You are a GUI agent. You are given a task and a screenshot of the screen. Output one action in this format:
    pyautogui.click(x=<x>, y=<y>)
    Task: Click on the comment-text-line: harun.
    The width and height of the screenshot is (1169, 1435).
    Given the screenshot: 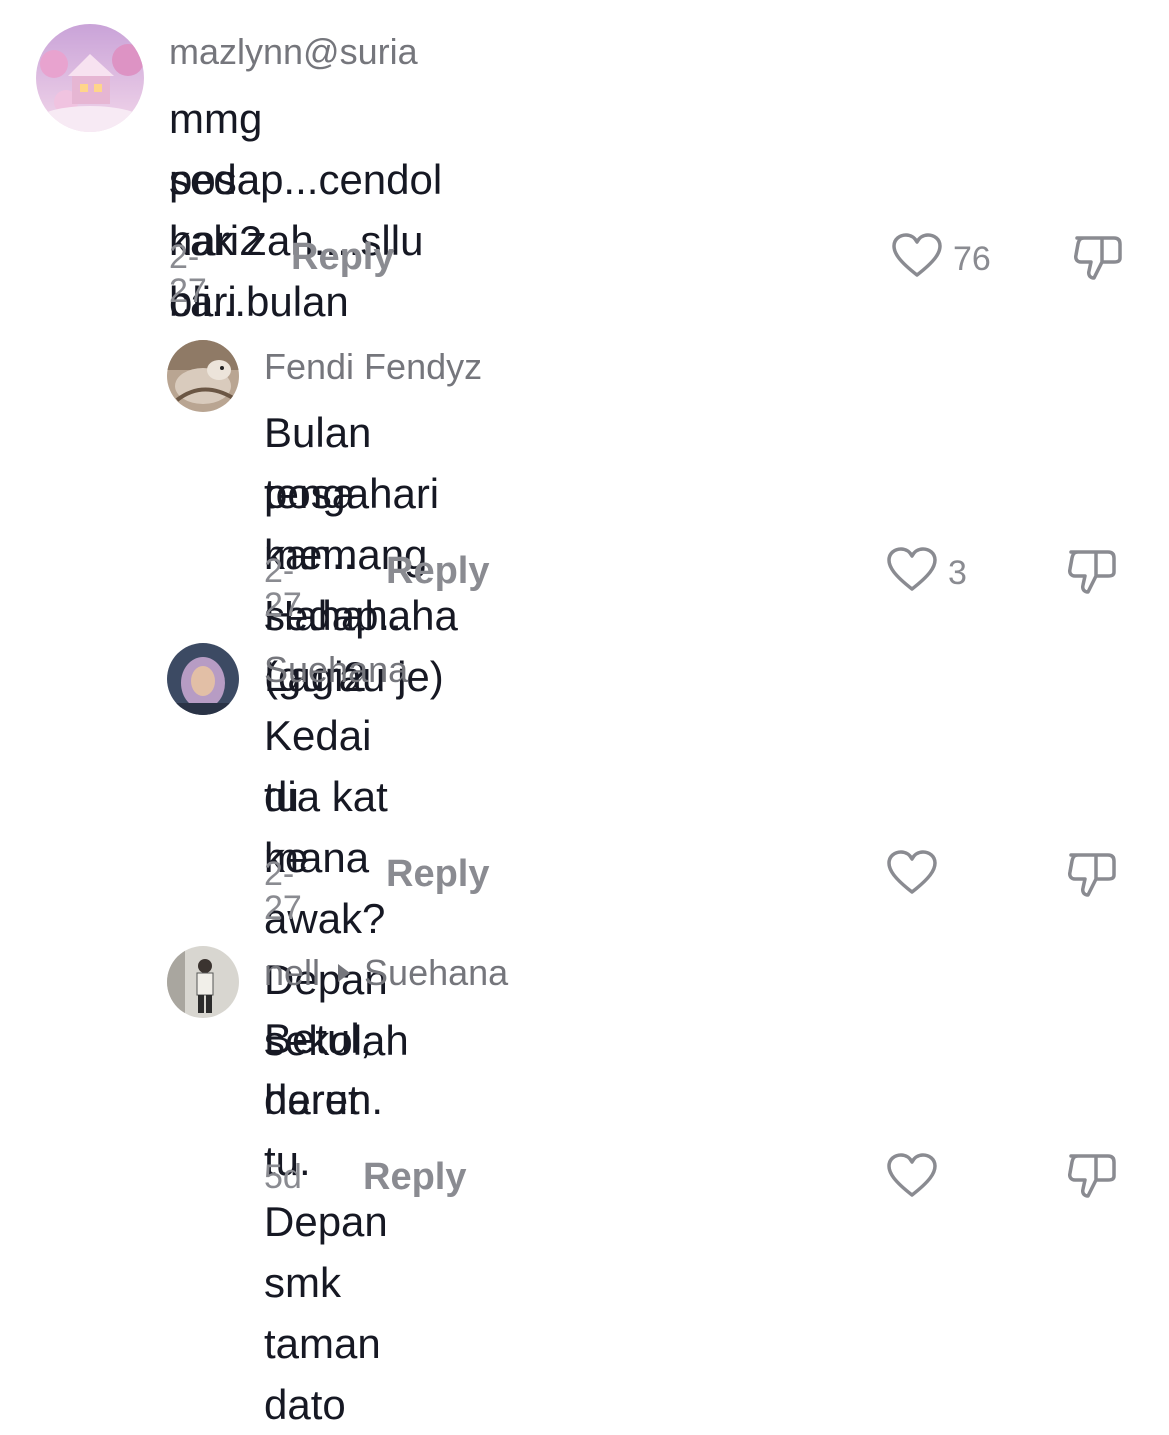 What is the action you would take?
    pyautogui.click(x=324, y=1099)
    